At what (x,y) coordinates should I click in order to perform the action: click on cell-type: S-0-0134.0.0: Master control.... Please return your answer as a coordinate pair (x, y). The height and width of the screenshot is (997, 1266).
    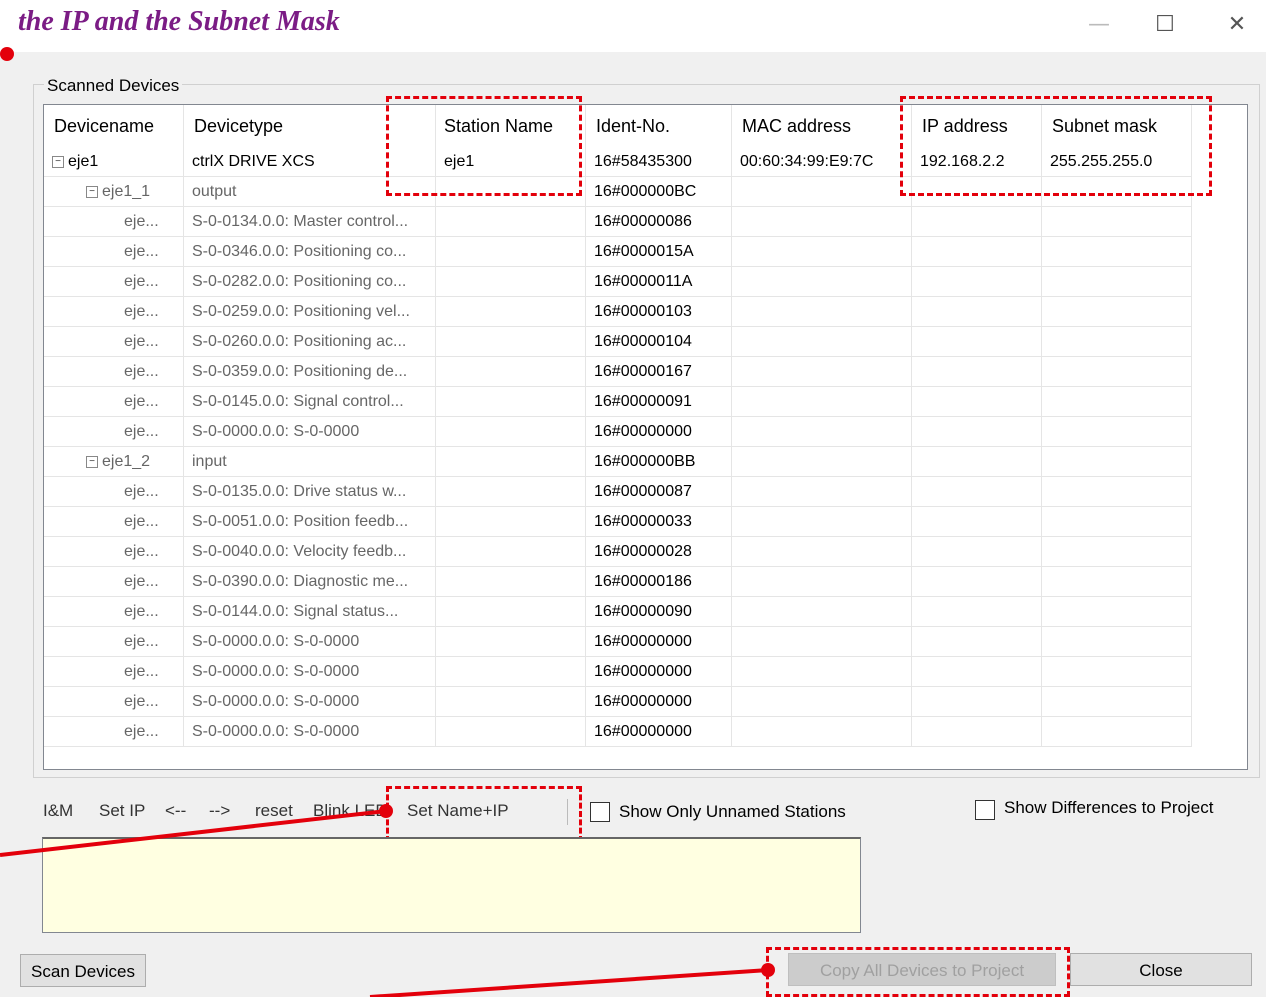
    Looking at the image, I should click on (310, 222).